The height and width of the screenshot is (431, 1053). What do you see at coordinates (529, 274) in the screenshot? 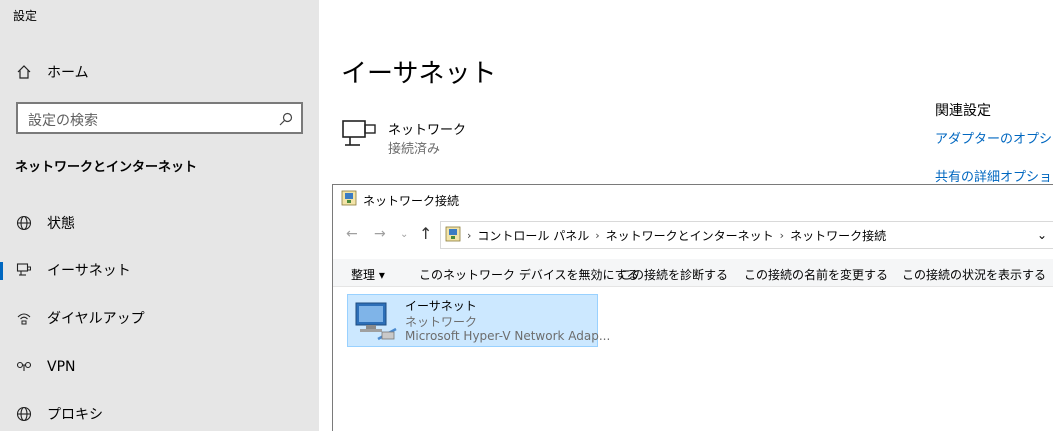
I see `disable-device-button: このネットワーク デバイスを無効にする` at bounding box center [529, 274].